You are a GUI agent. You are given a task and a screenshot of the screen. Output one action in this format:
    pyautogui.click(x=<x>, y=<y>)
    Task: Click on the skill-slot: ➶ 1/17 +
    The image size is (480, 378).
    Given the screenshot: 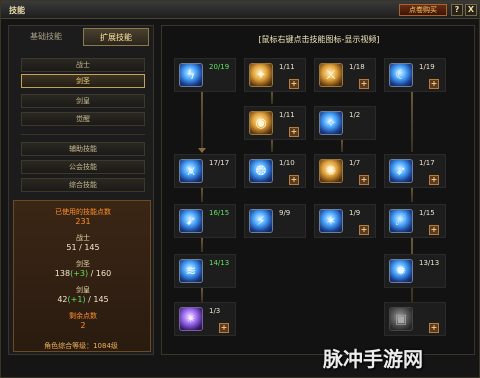 What is the action you would take?
    pyautogui.click(x=415, y=171)
    